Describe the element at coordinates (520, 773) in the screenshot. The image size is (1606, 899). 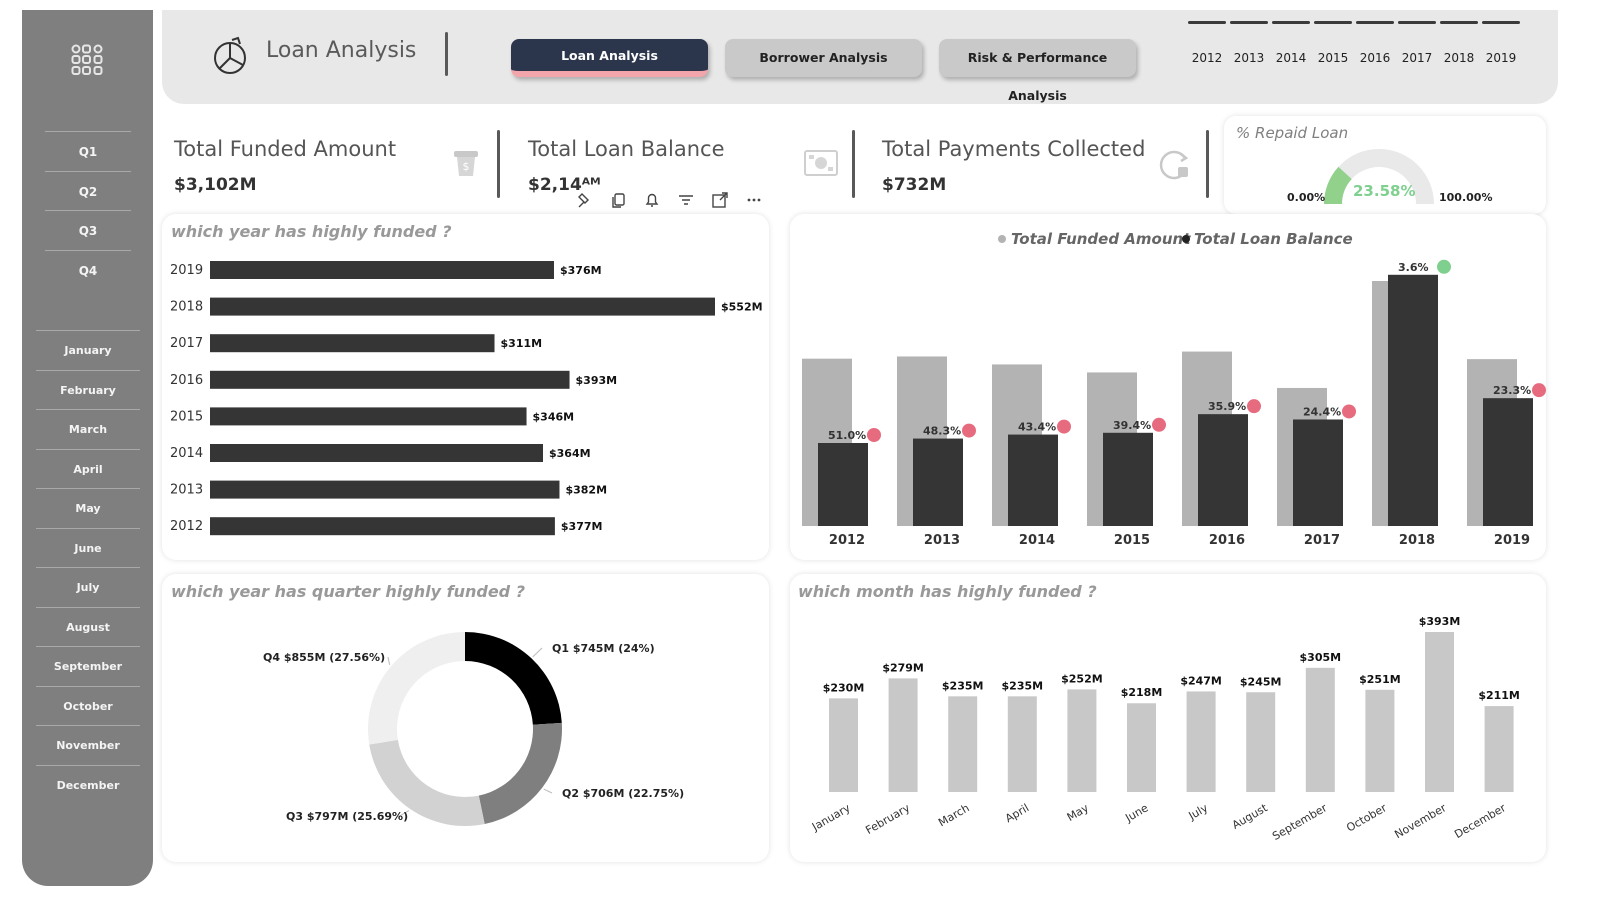
I see `donut-slice-q2` at that location.